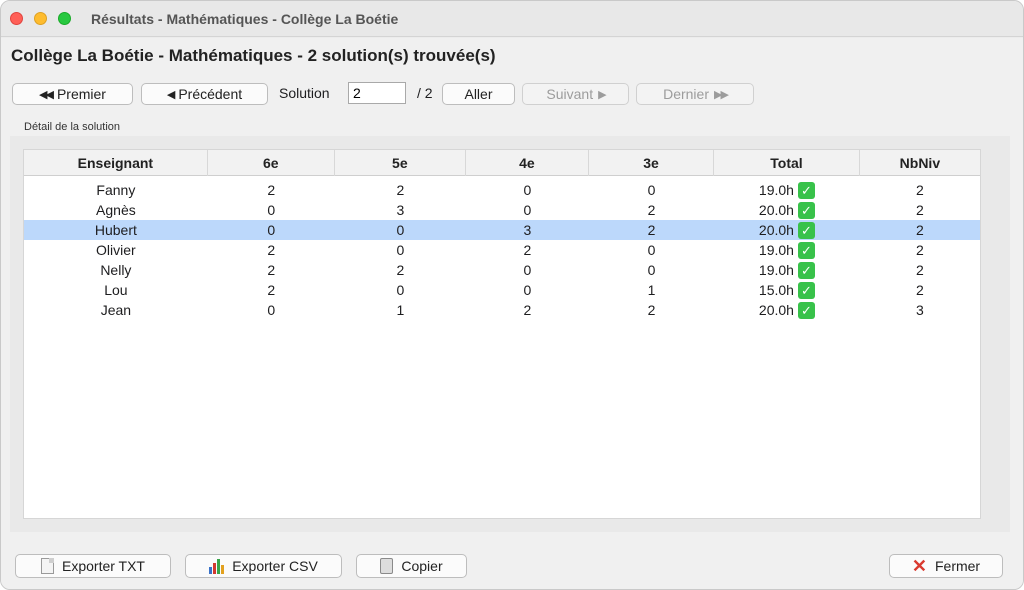 This screenshot has width=1024, height=590. Describe the element at coordinates (116, 250) in the screenshot. I see `cell-value: Olivier` at that location.